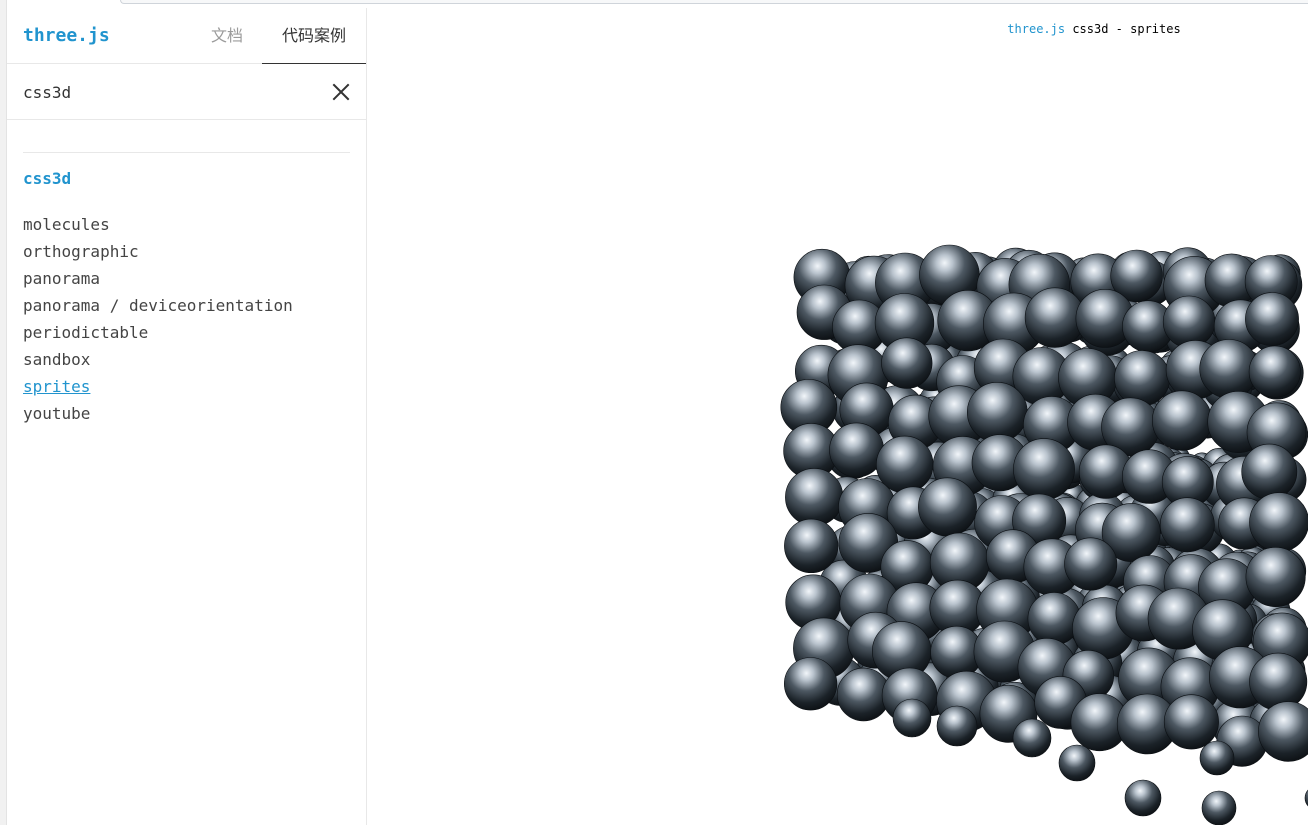 The width and height of the screenshot is (1308, 825). Describe the element at coordinates (714, 2) in the screenshot. I see `window-top-edge` at that location.